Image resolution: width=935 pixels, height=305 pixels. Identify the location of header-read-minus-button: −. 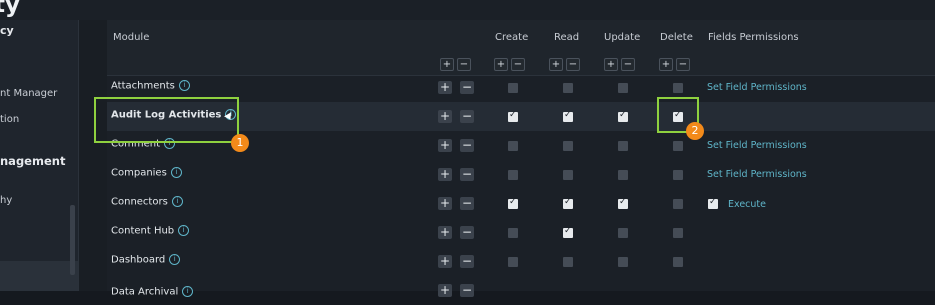
(573, 64).